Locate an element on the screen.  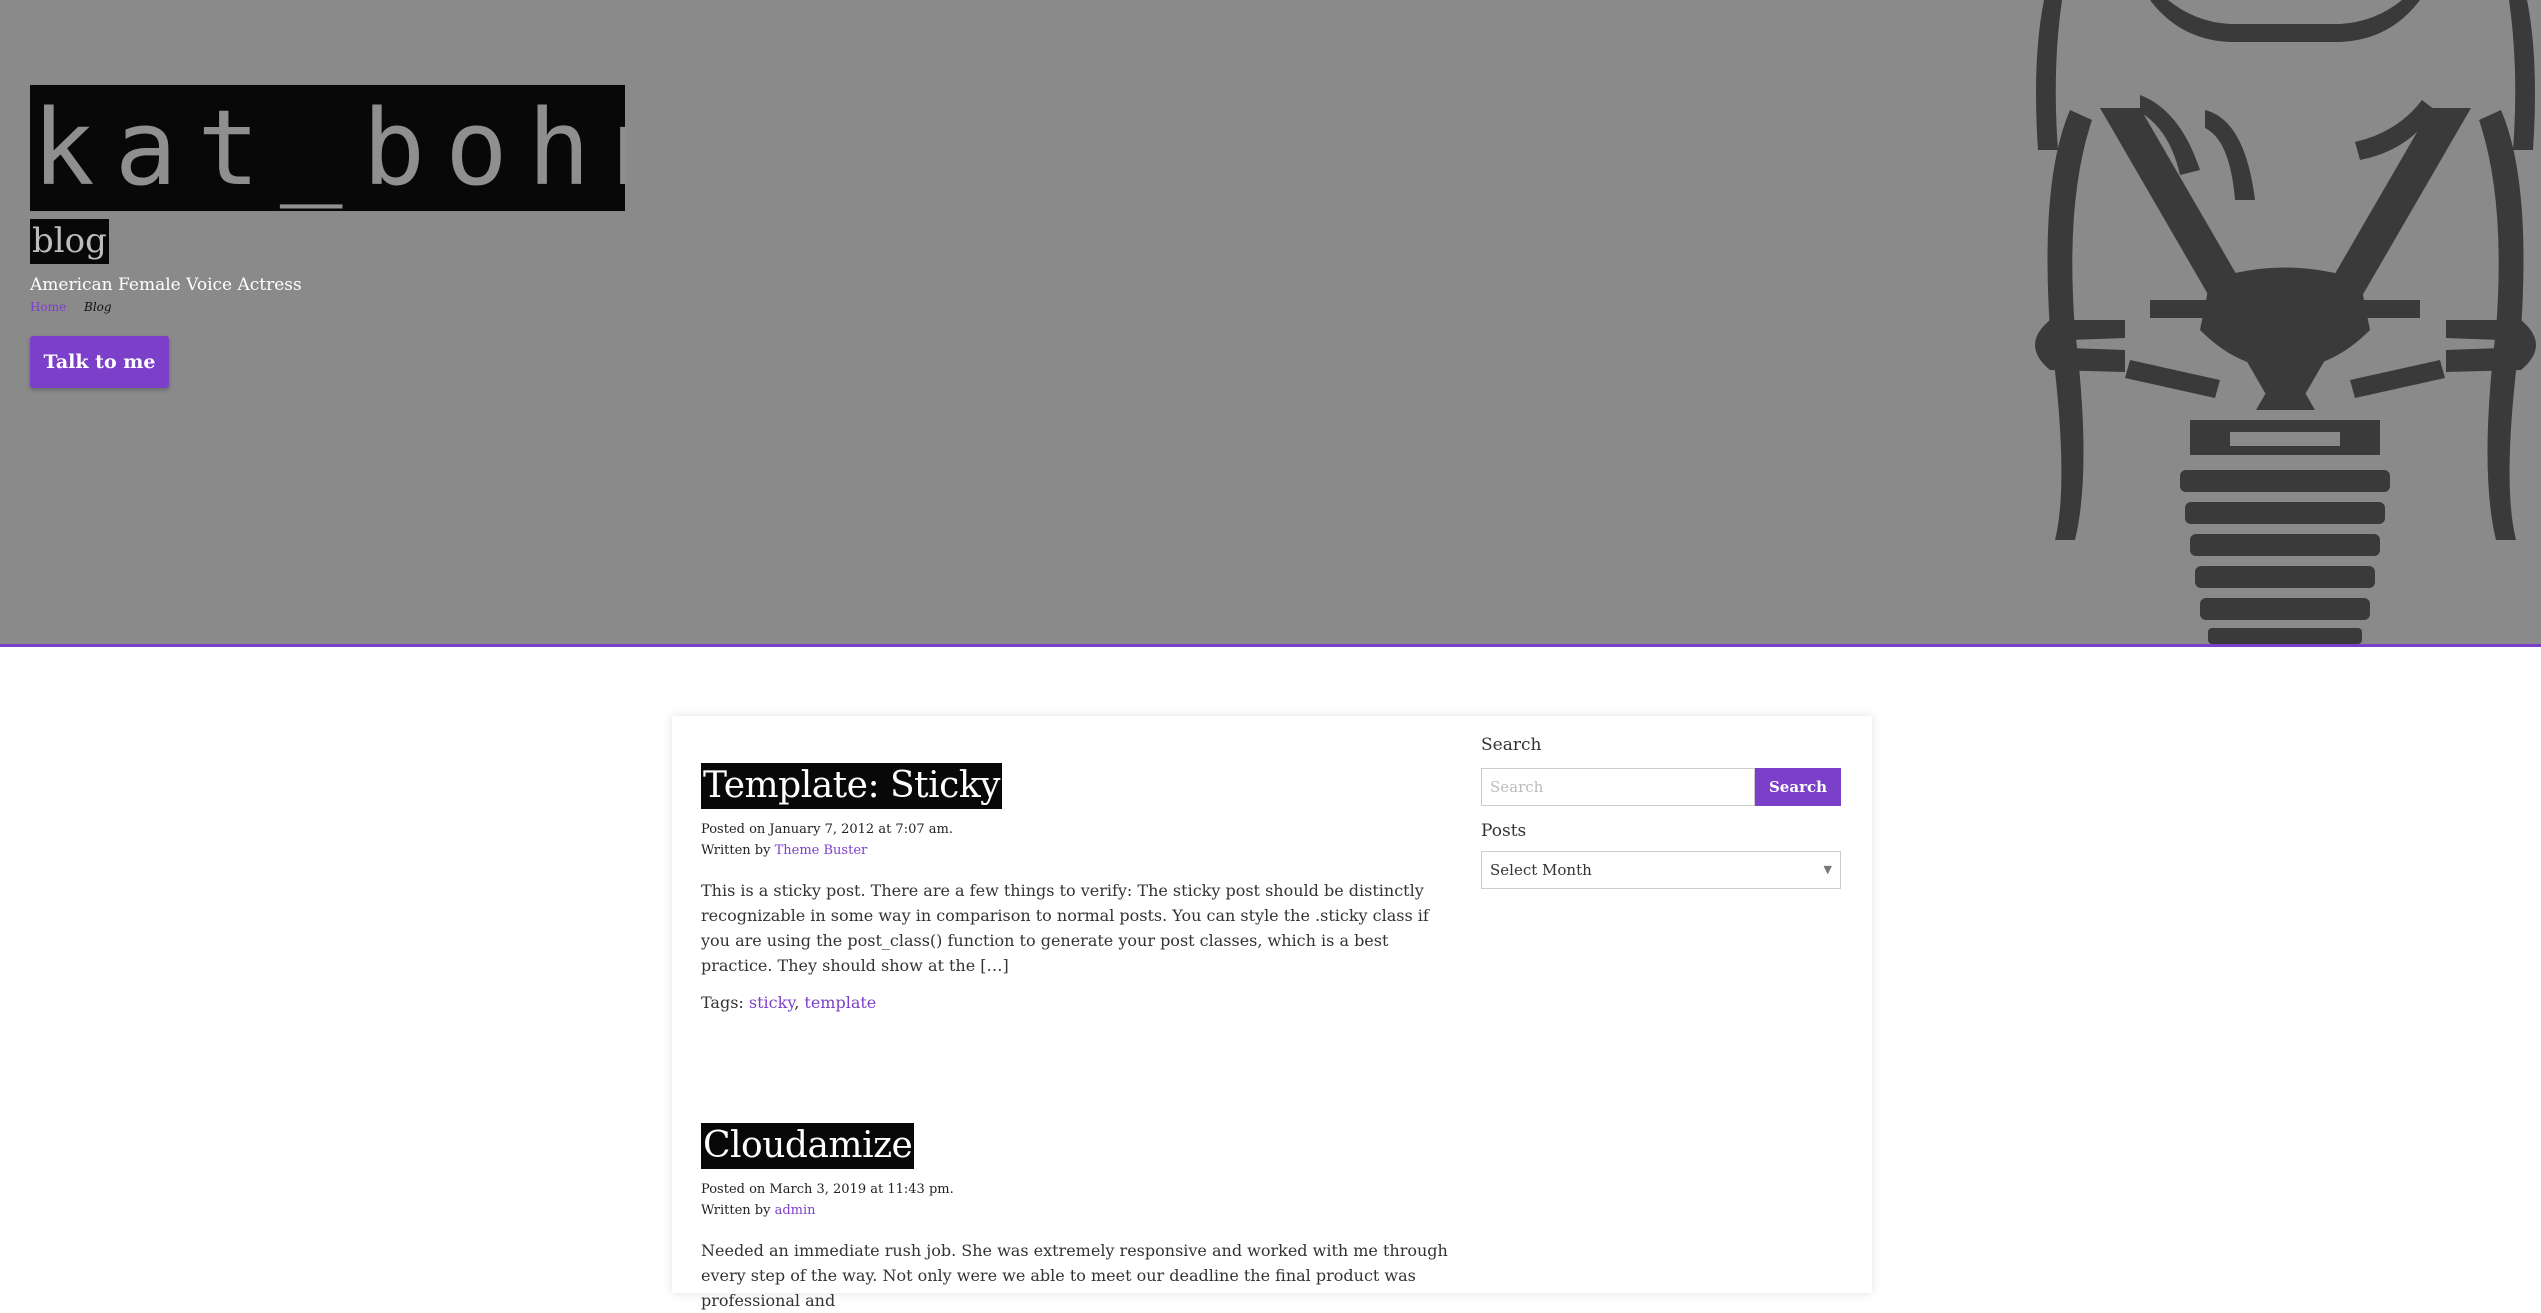
tags-label: Tags: is located at coordinates (722, 1002).